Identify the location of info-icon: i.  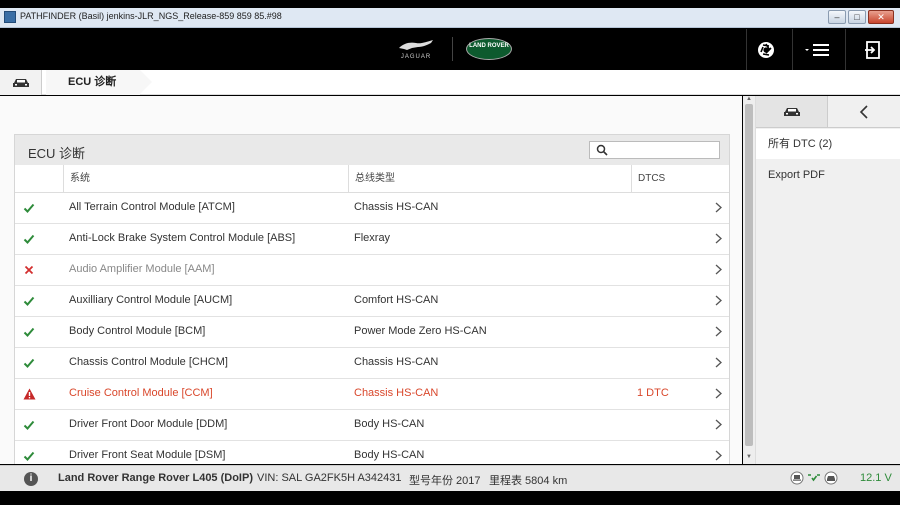
(31, 479).